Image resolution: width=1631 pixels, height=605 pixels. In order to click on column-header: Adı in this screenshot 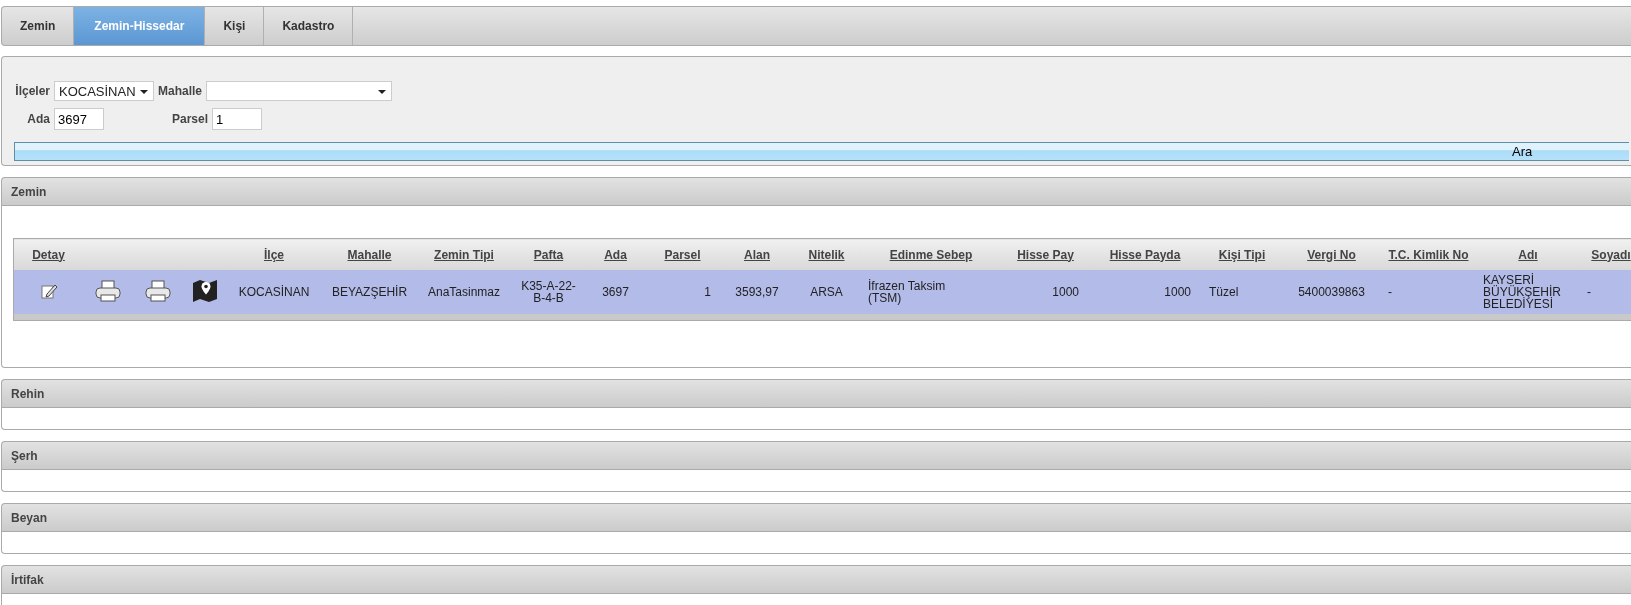, I will do `click(1528, 254)`.